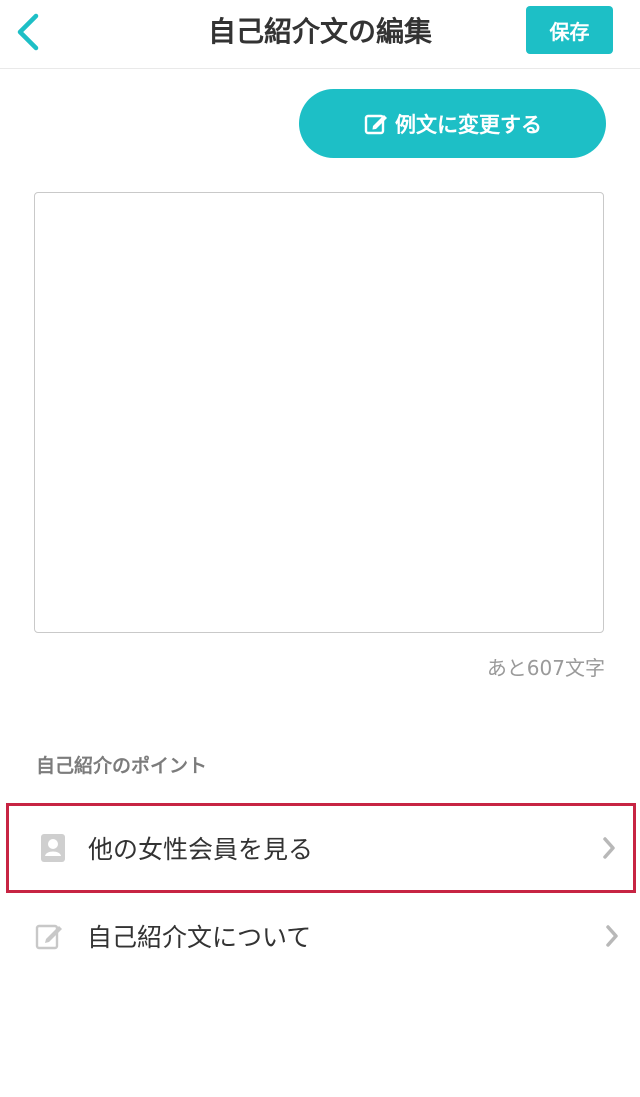 The image size is (640, 1097). What do you see at coordinates (321, 848) in the screenshot?
I see `list-item-view-other-members: 他の女性会員を見る` at bounding box center [321, 848].